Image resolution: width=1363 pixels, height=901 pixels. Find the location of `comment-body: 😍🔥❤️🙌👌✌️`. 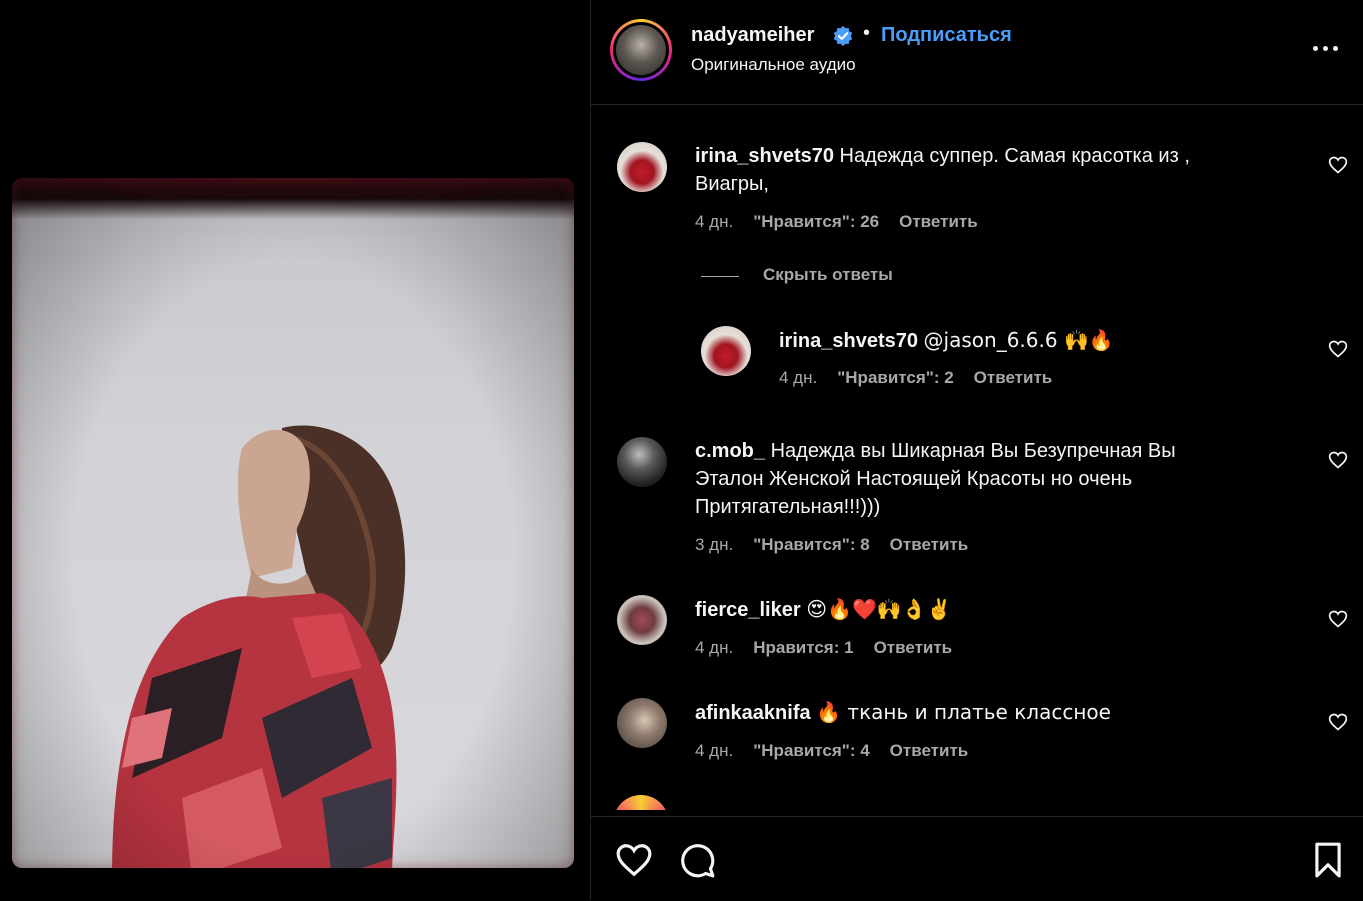

comment-body: 😍🔥❤️🙌👌✌️ is located at coordinates (879, 609).